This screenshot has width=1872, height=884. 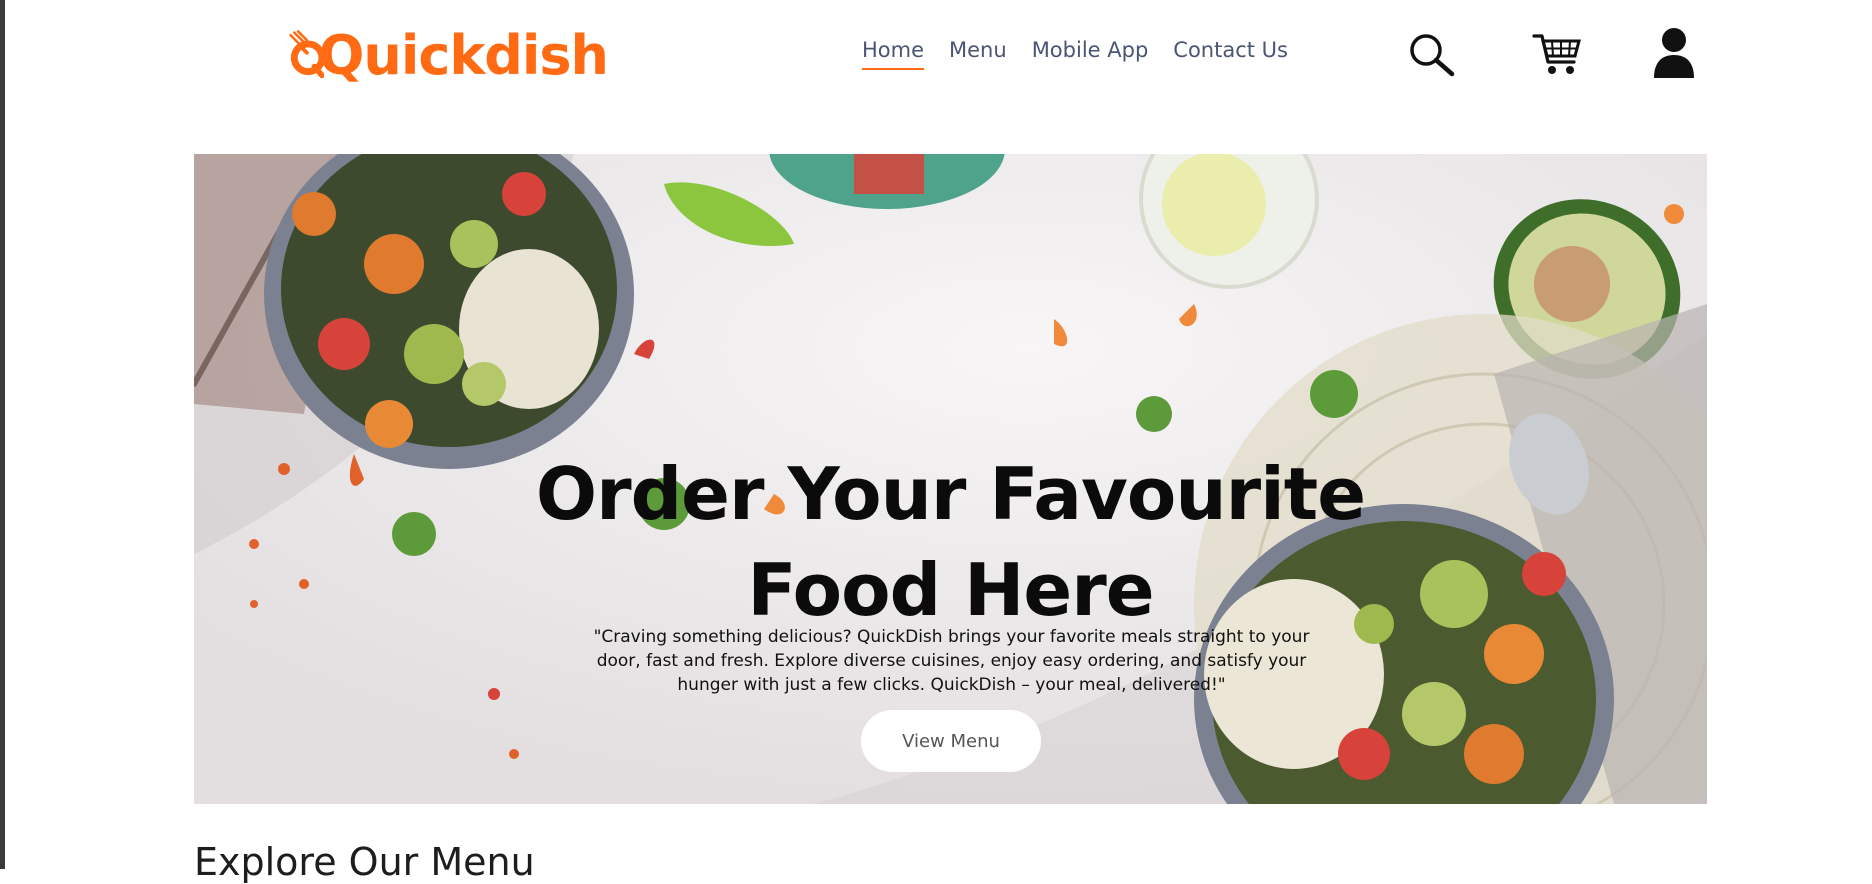 What do you see at coordinates (1230, 54) in the screenshot?
I see `nav-contact-us: Contact Us` at bounding box center [1230, 54].